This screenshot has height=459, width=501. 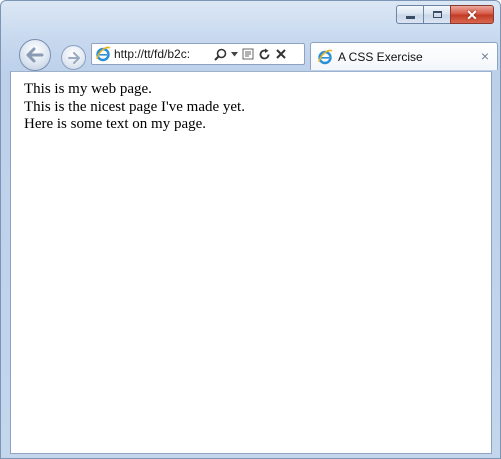 I want to click on tab-active: A CSS Exercise ×, so click(x=404, y=56).